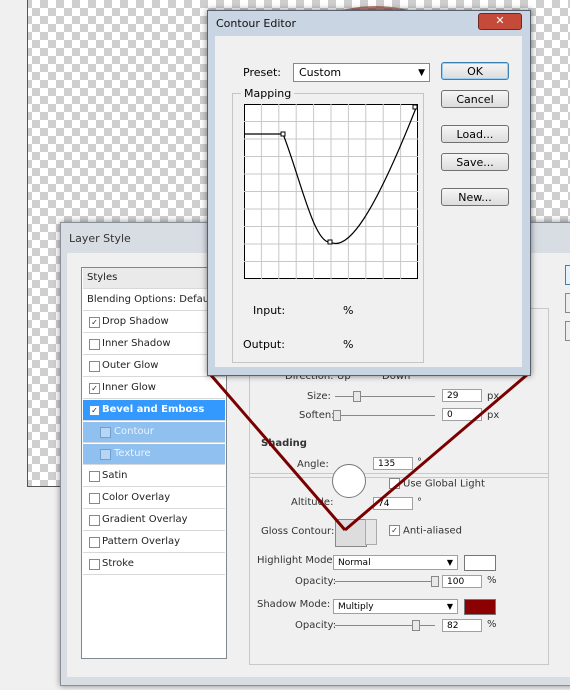  What do you see at coordinates (361, 72) in the screenshot?
I see `preset-dropdown: Custom ▼` at bounding box center [361, 72].